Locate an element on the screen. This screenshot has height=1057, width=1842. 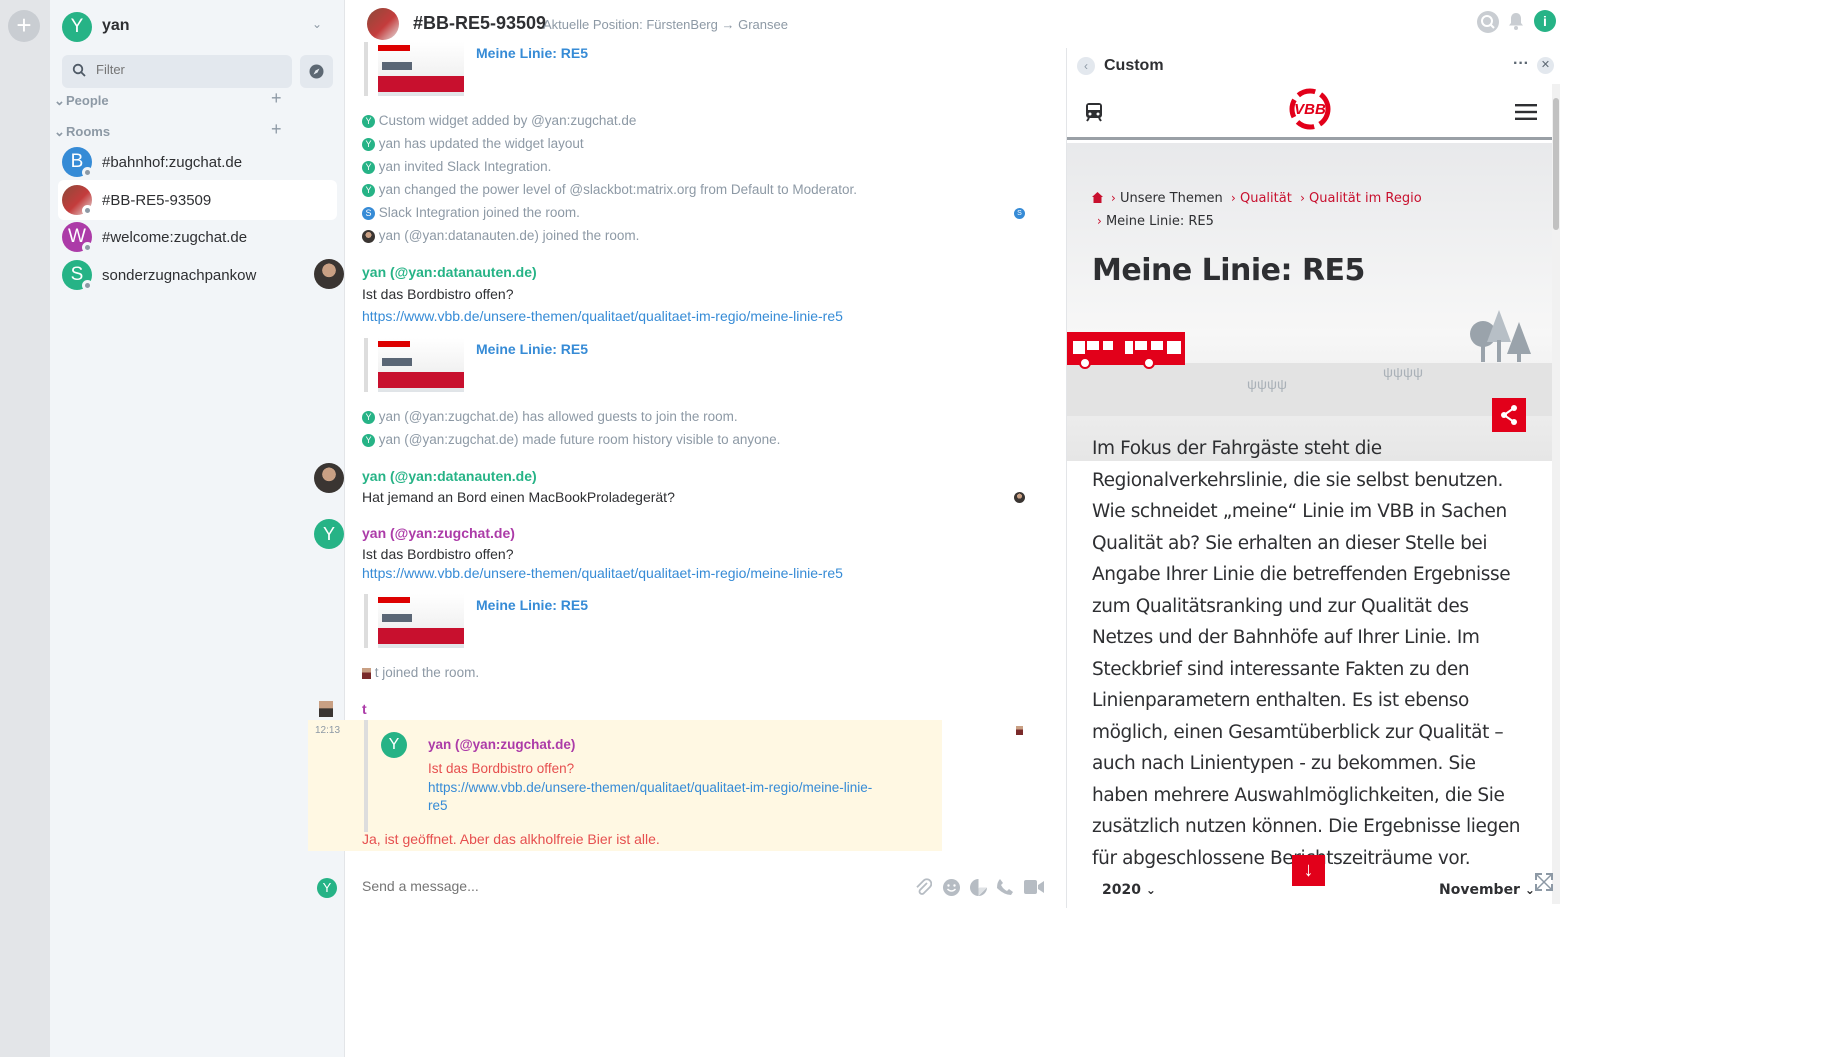
message-body: Ist das Bordbistro offen? is located at coordinates (438, 294).